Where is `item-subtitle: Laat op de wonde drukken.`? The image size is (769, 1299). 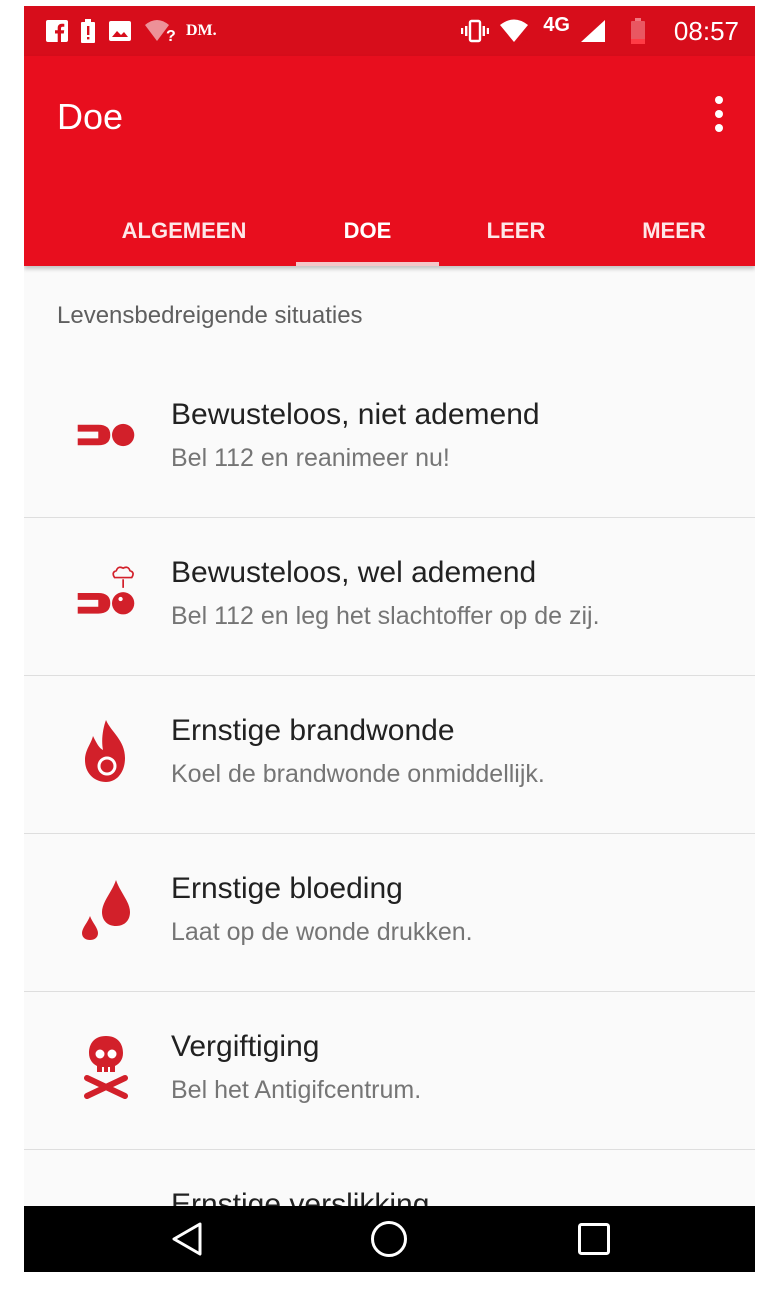 item-subtitle: Laat op de wonde drukken. is located at coordinates (322, 932).